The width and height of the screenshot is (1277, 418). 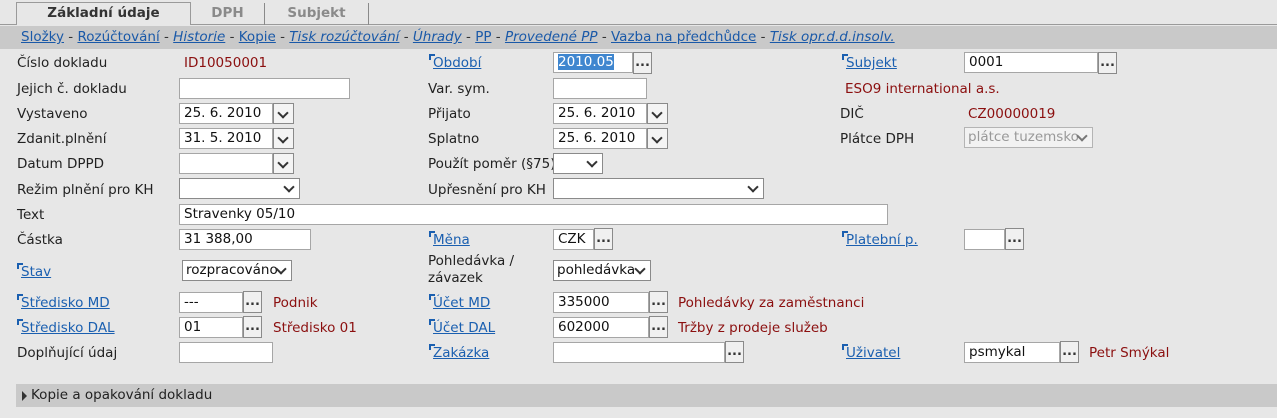 What do you see at coordinates (753, 328) in the screenshot?
I see `ucet-dal-desc: Tržby z prodeje služeb` at bounding box center [753, 328].